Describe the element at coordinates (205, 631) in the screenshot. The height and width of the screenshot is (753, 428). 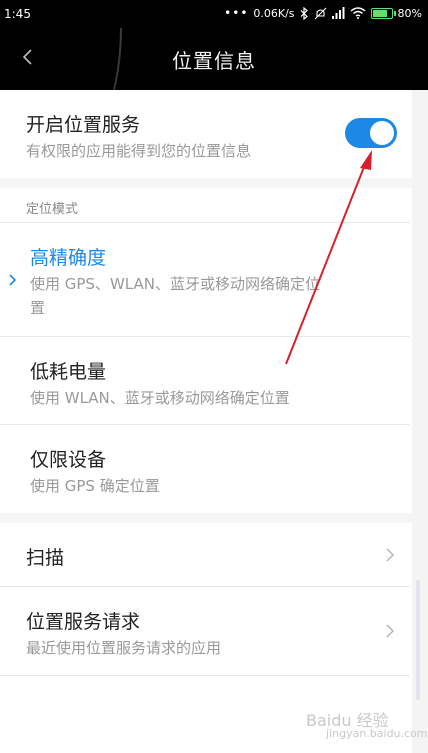
I see `location-requests-row: 位置服务请求 最近使用位置服务请求的应用` at that location.